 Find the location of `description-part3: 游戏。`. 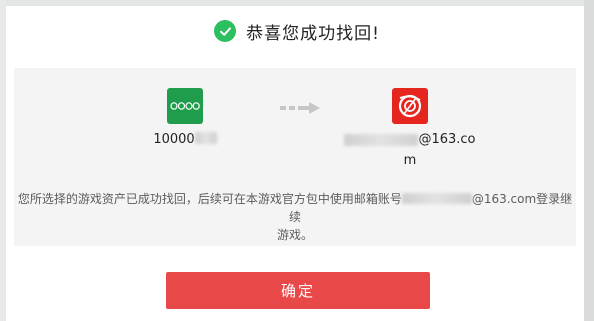

description-part3: 游戏。 is located at coordinates (294, 235).